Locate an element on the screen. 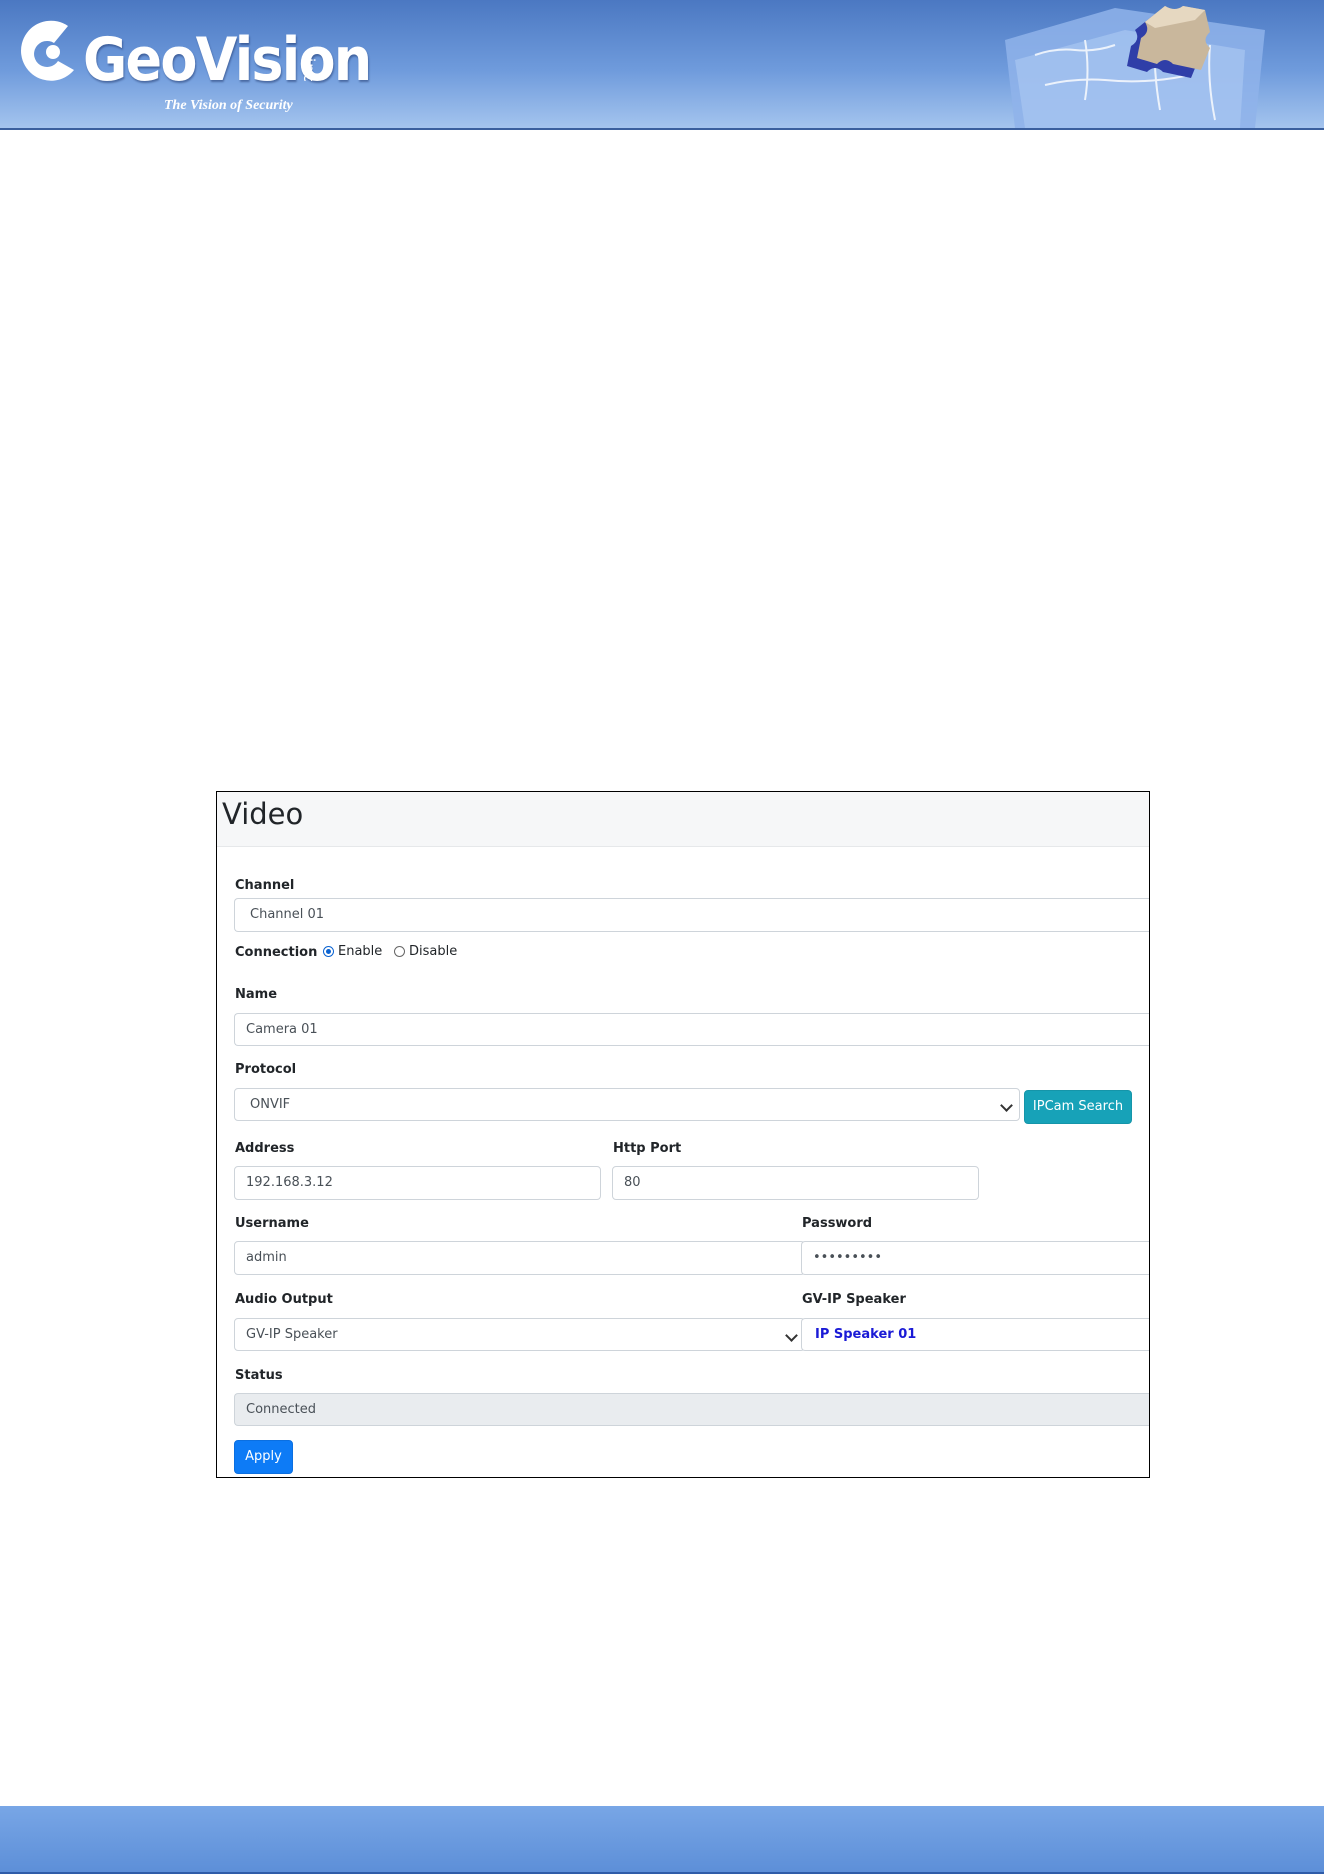 The height and width of the screenshot is (1874, 1324). panel-header: Video is located at coordinates (683, 819).